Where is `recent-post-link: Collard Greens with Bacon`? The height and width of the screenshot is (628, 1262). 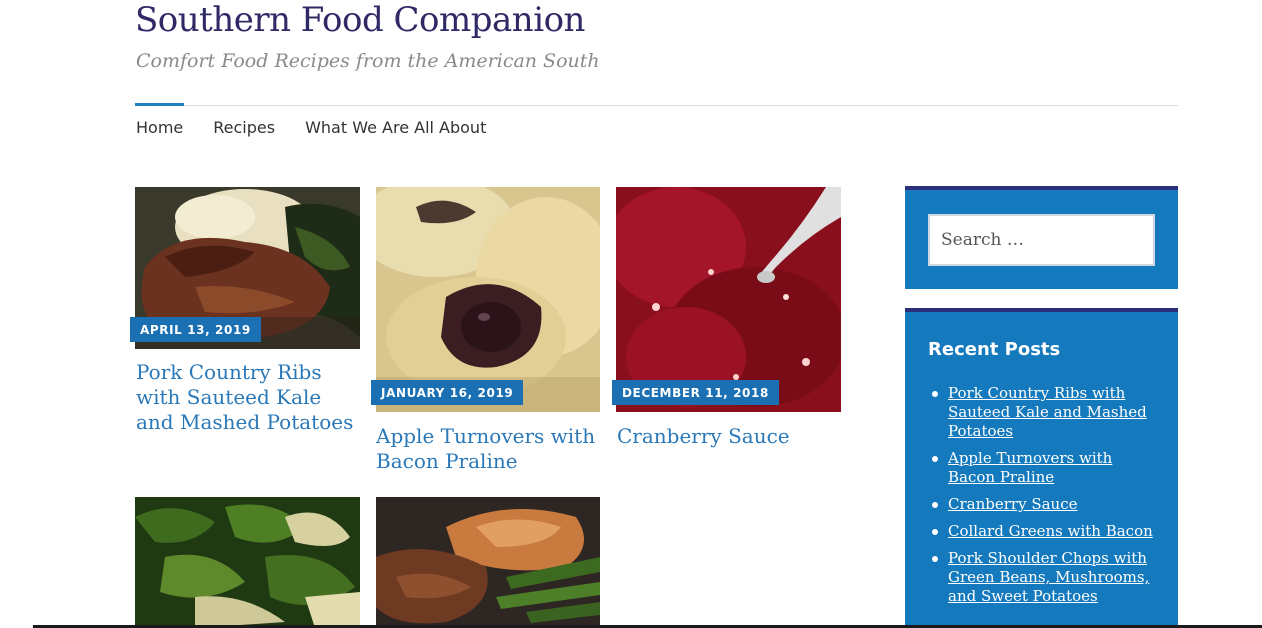
recent-post-link: Collard Greens with Bacon is located at coordinates (1050, 531).